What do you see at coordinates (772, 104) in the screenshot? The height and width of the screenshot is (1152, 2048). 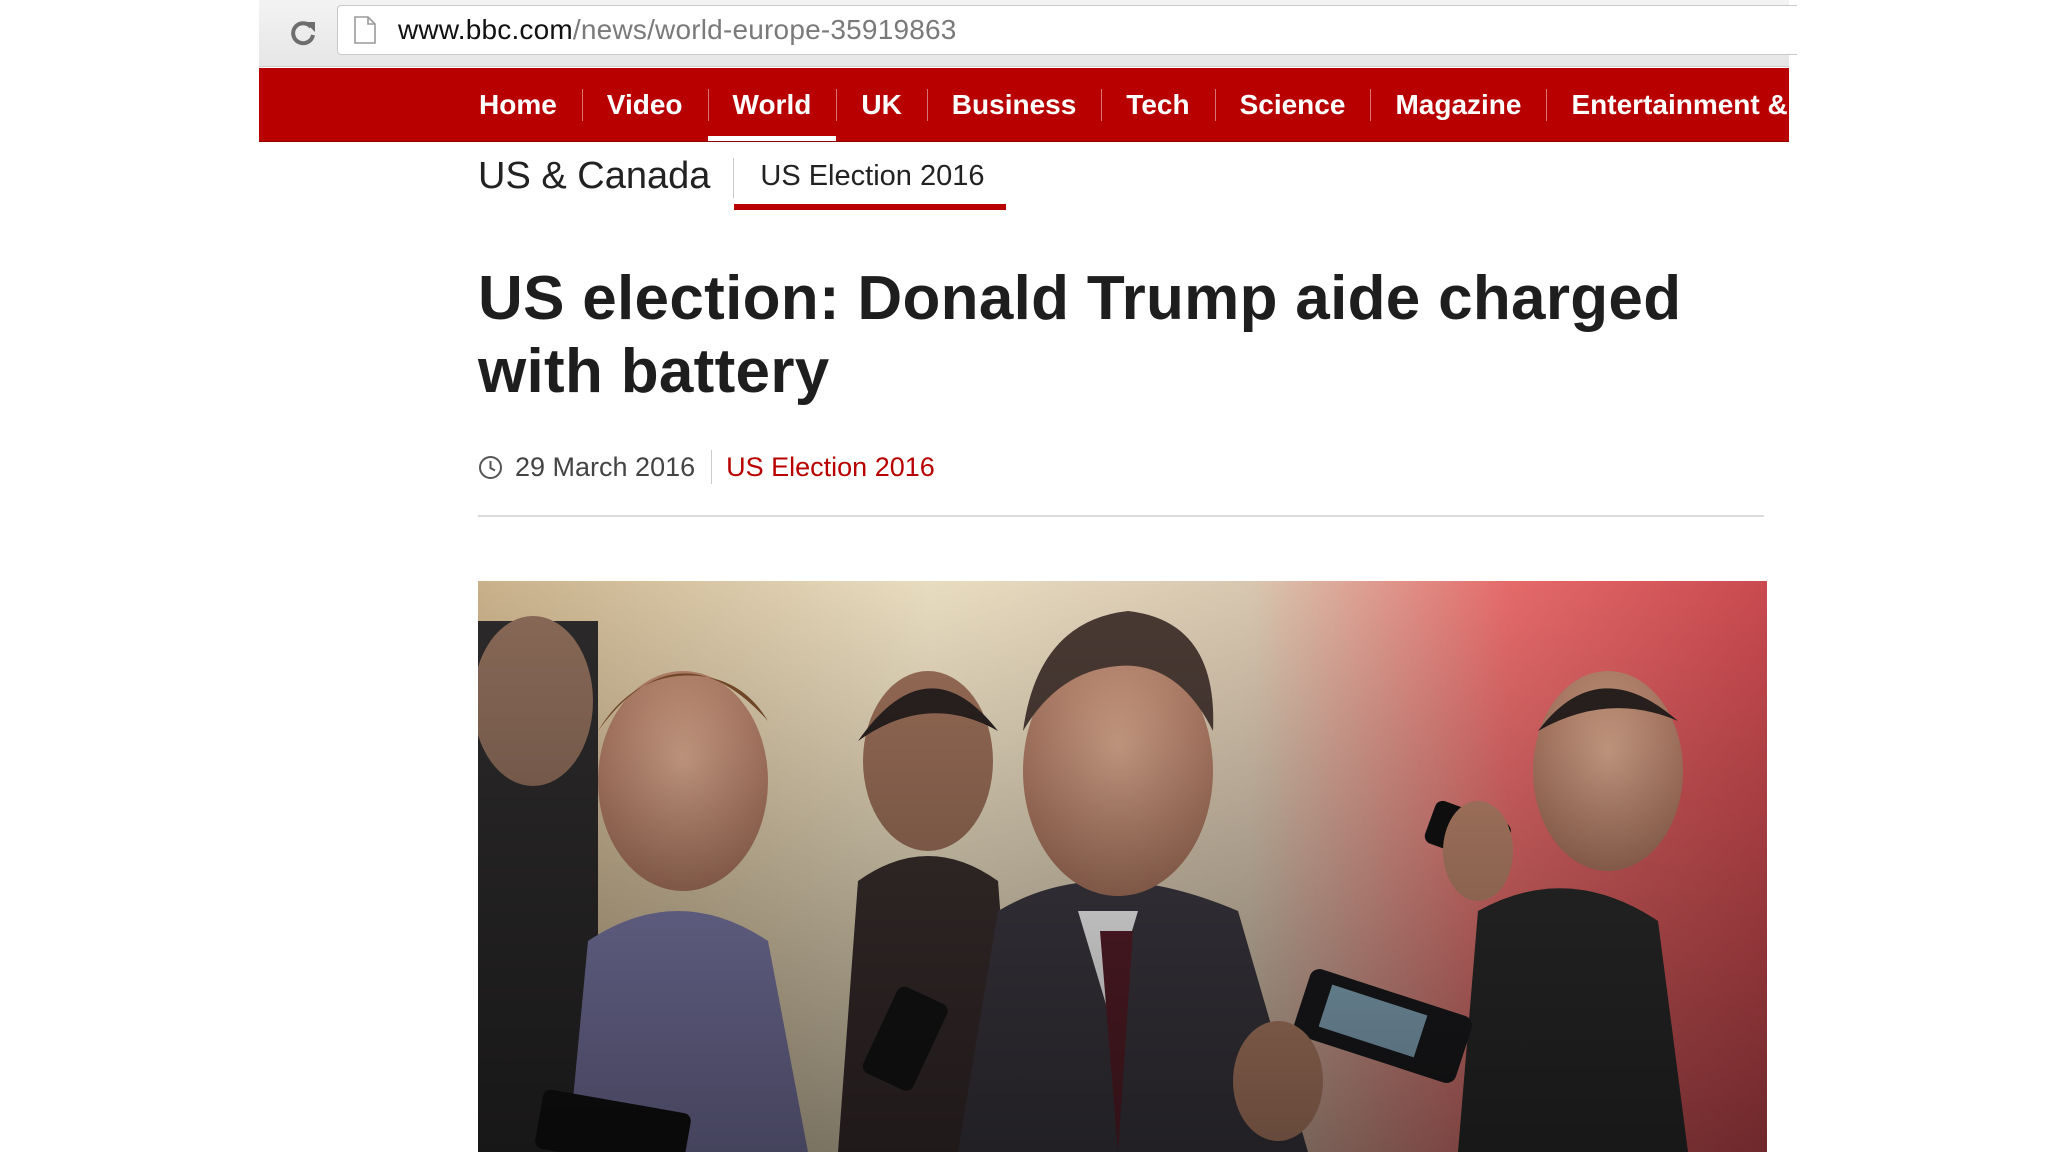 I see `nav-item-world: World` at bounding box center [772, 104].